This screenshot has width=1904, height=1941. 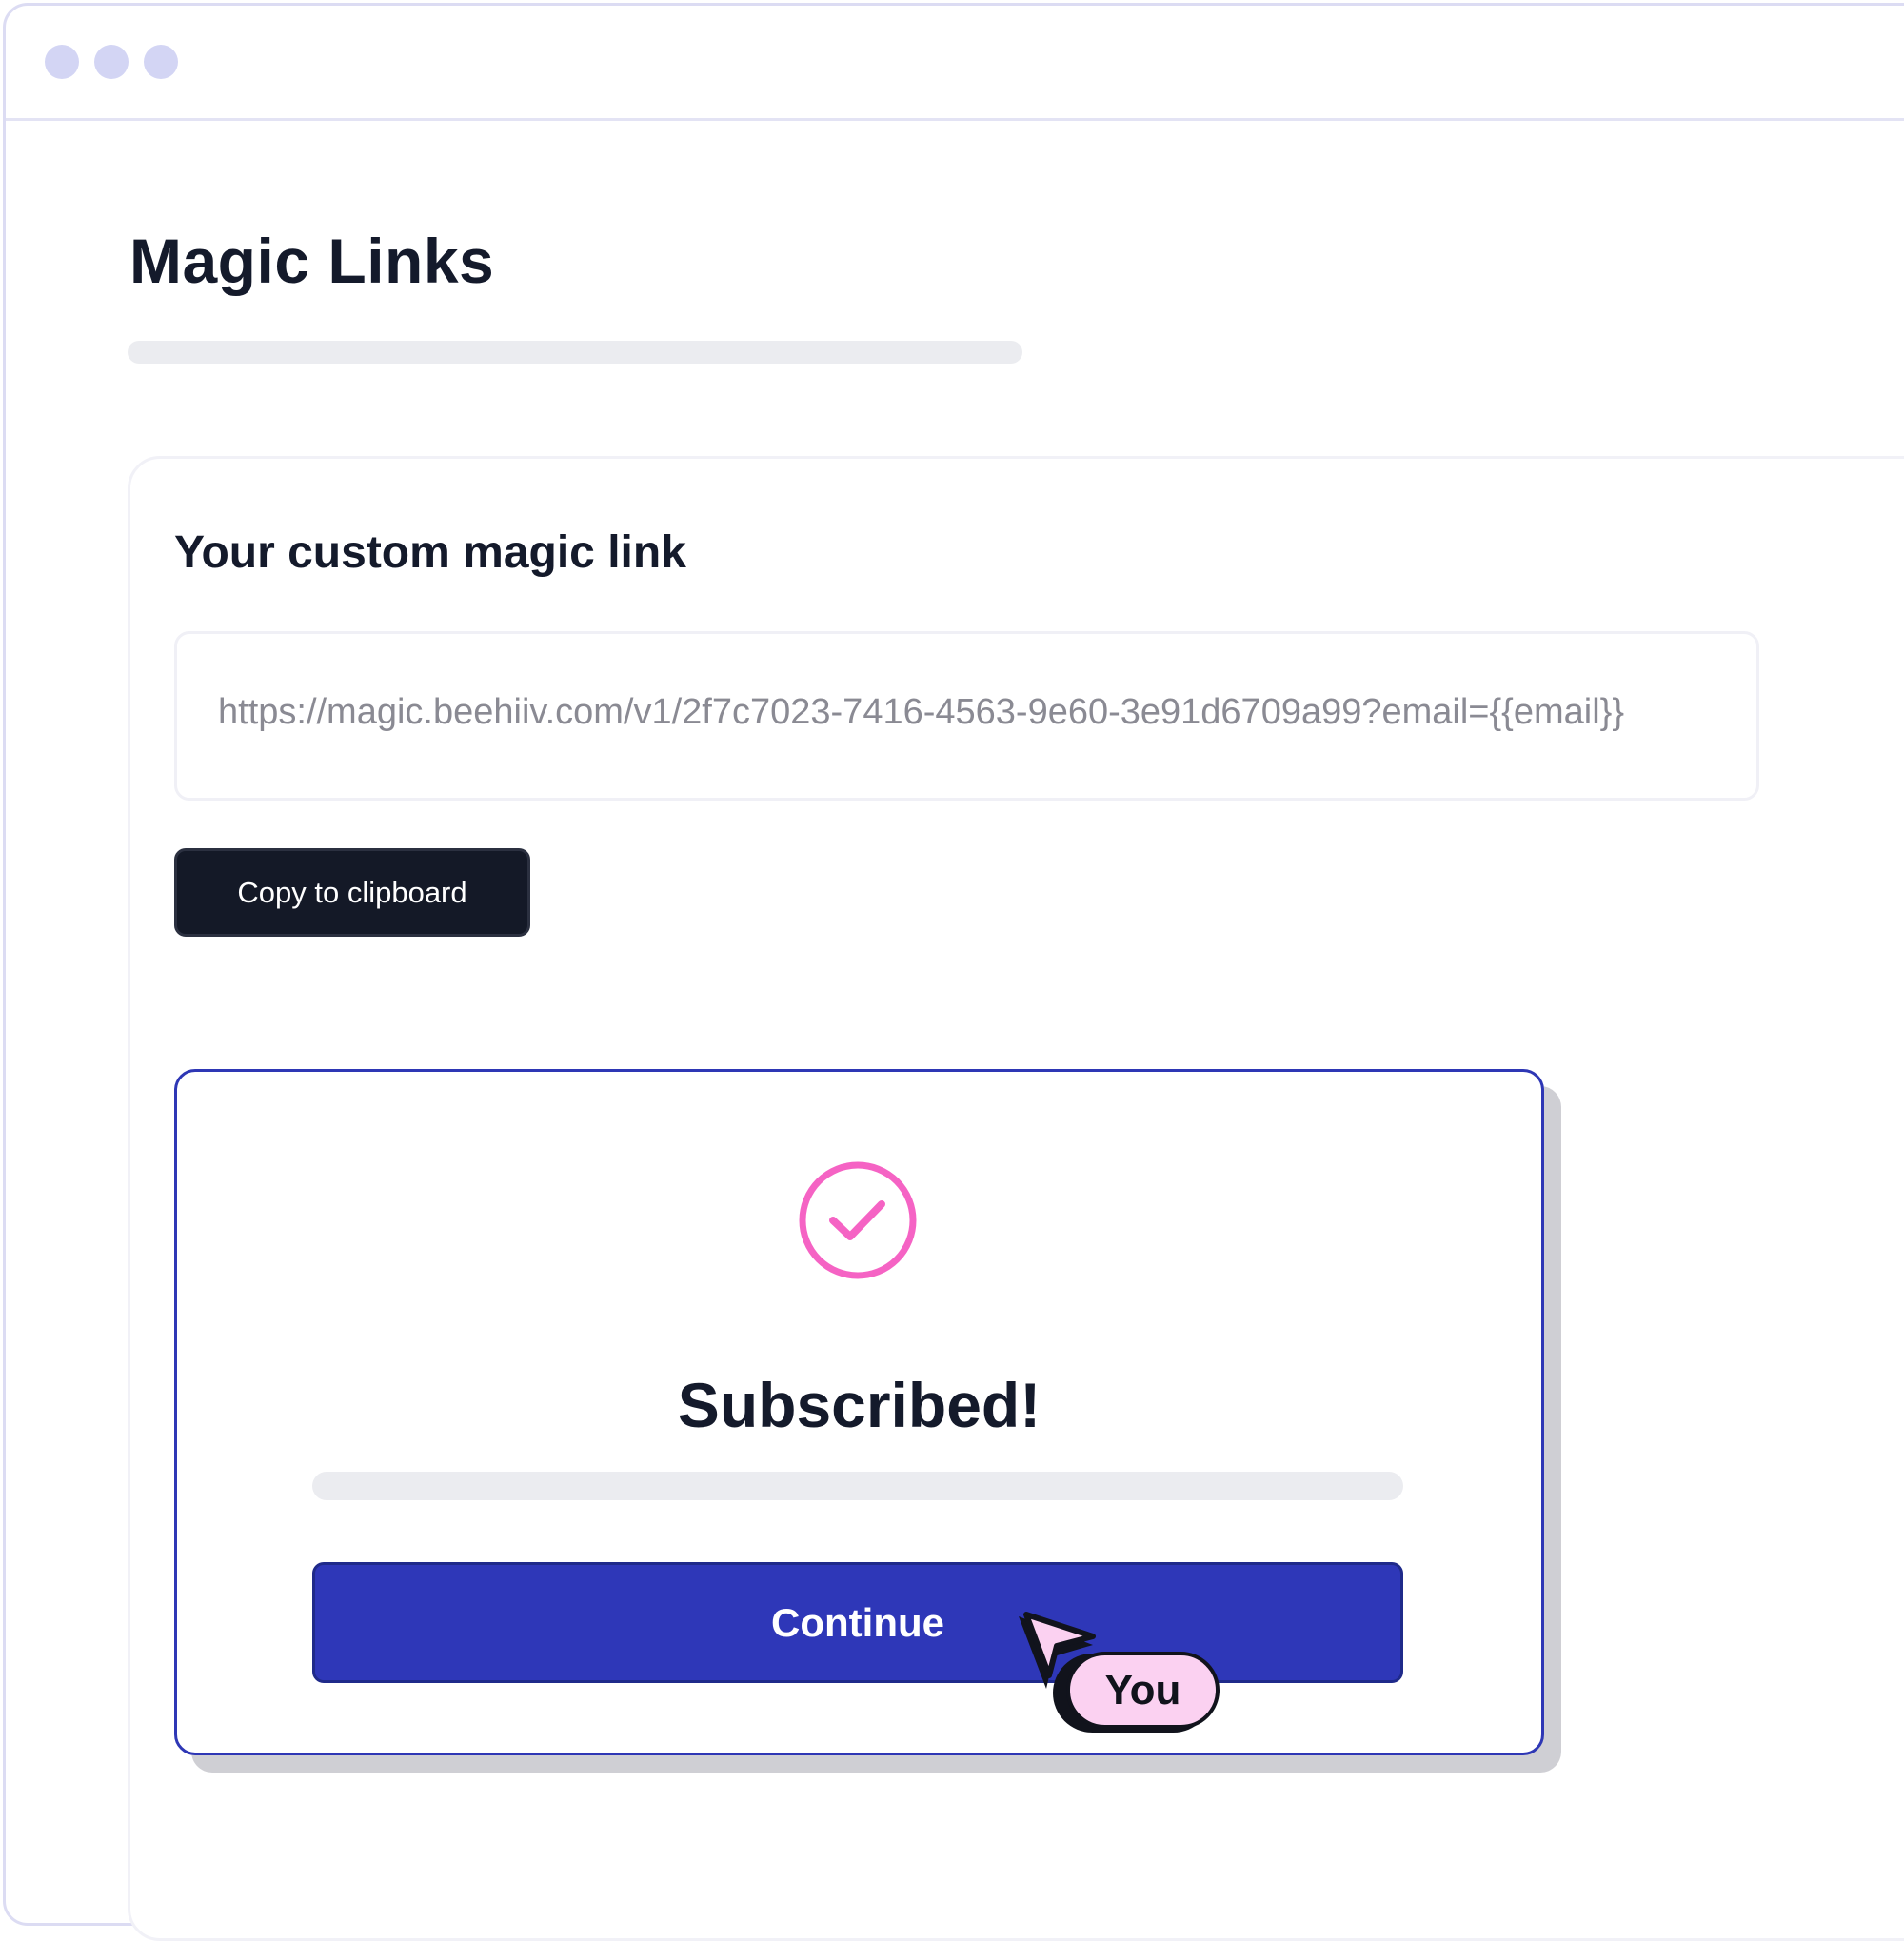 I want to click on title-placeholder-bar, so click(x=575, y=352).